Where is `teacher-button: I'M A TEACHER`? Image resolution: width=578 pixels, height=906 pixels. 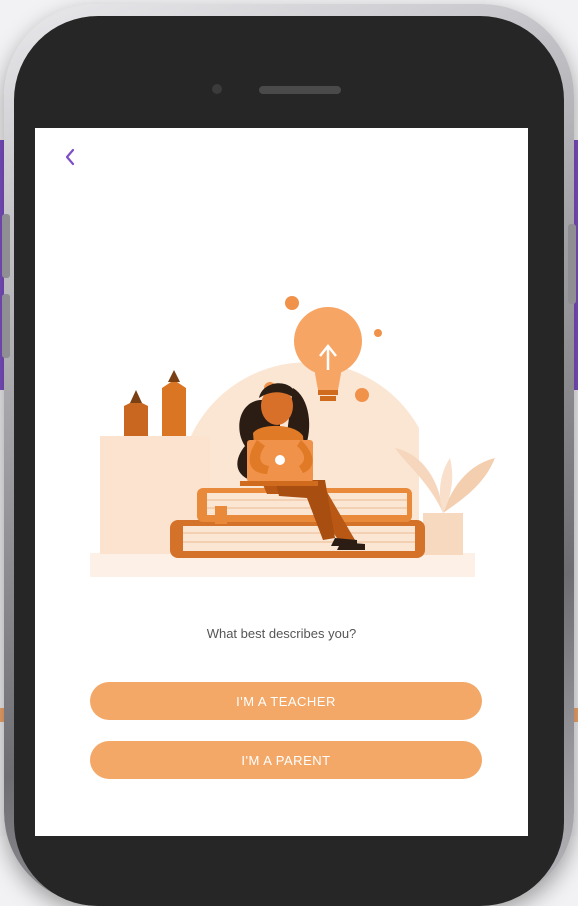 teacher-button: I'M A TEACHER is located at coordinates (286, 701).